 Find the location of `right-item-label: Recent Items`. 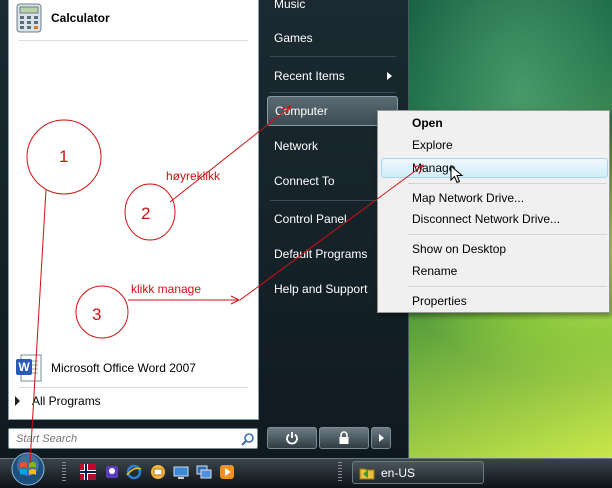

right-item-label: Recent Items is located at coordinates (309, 76).